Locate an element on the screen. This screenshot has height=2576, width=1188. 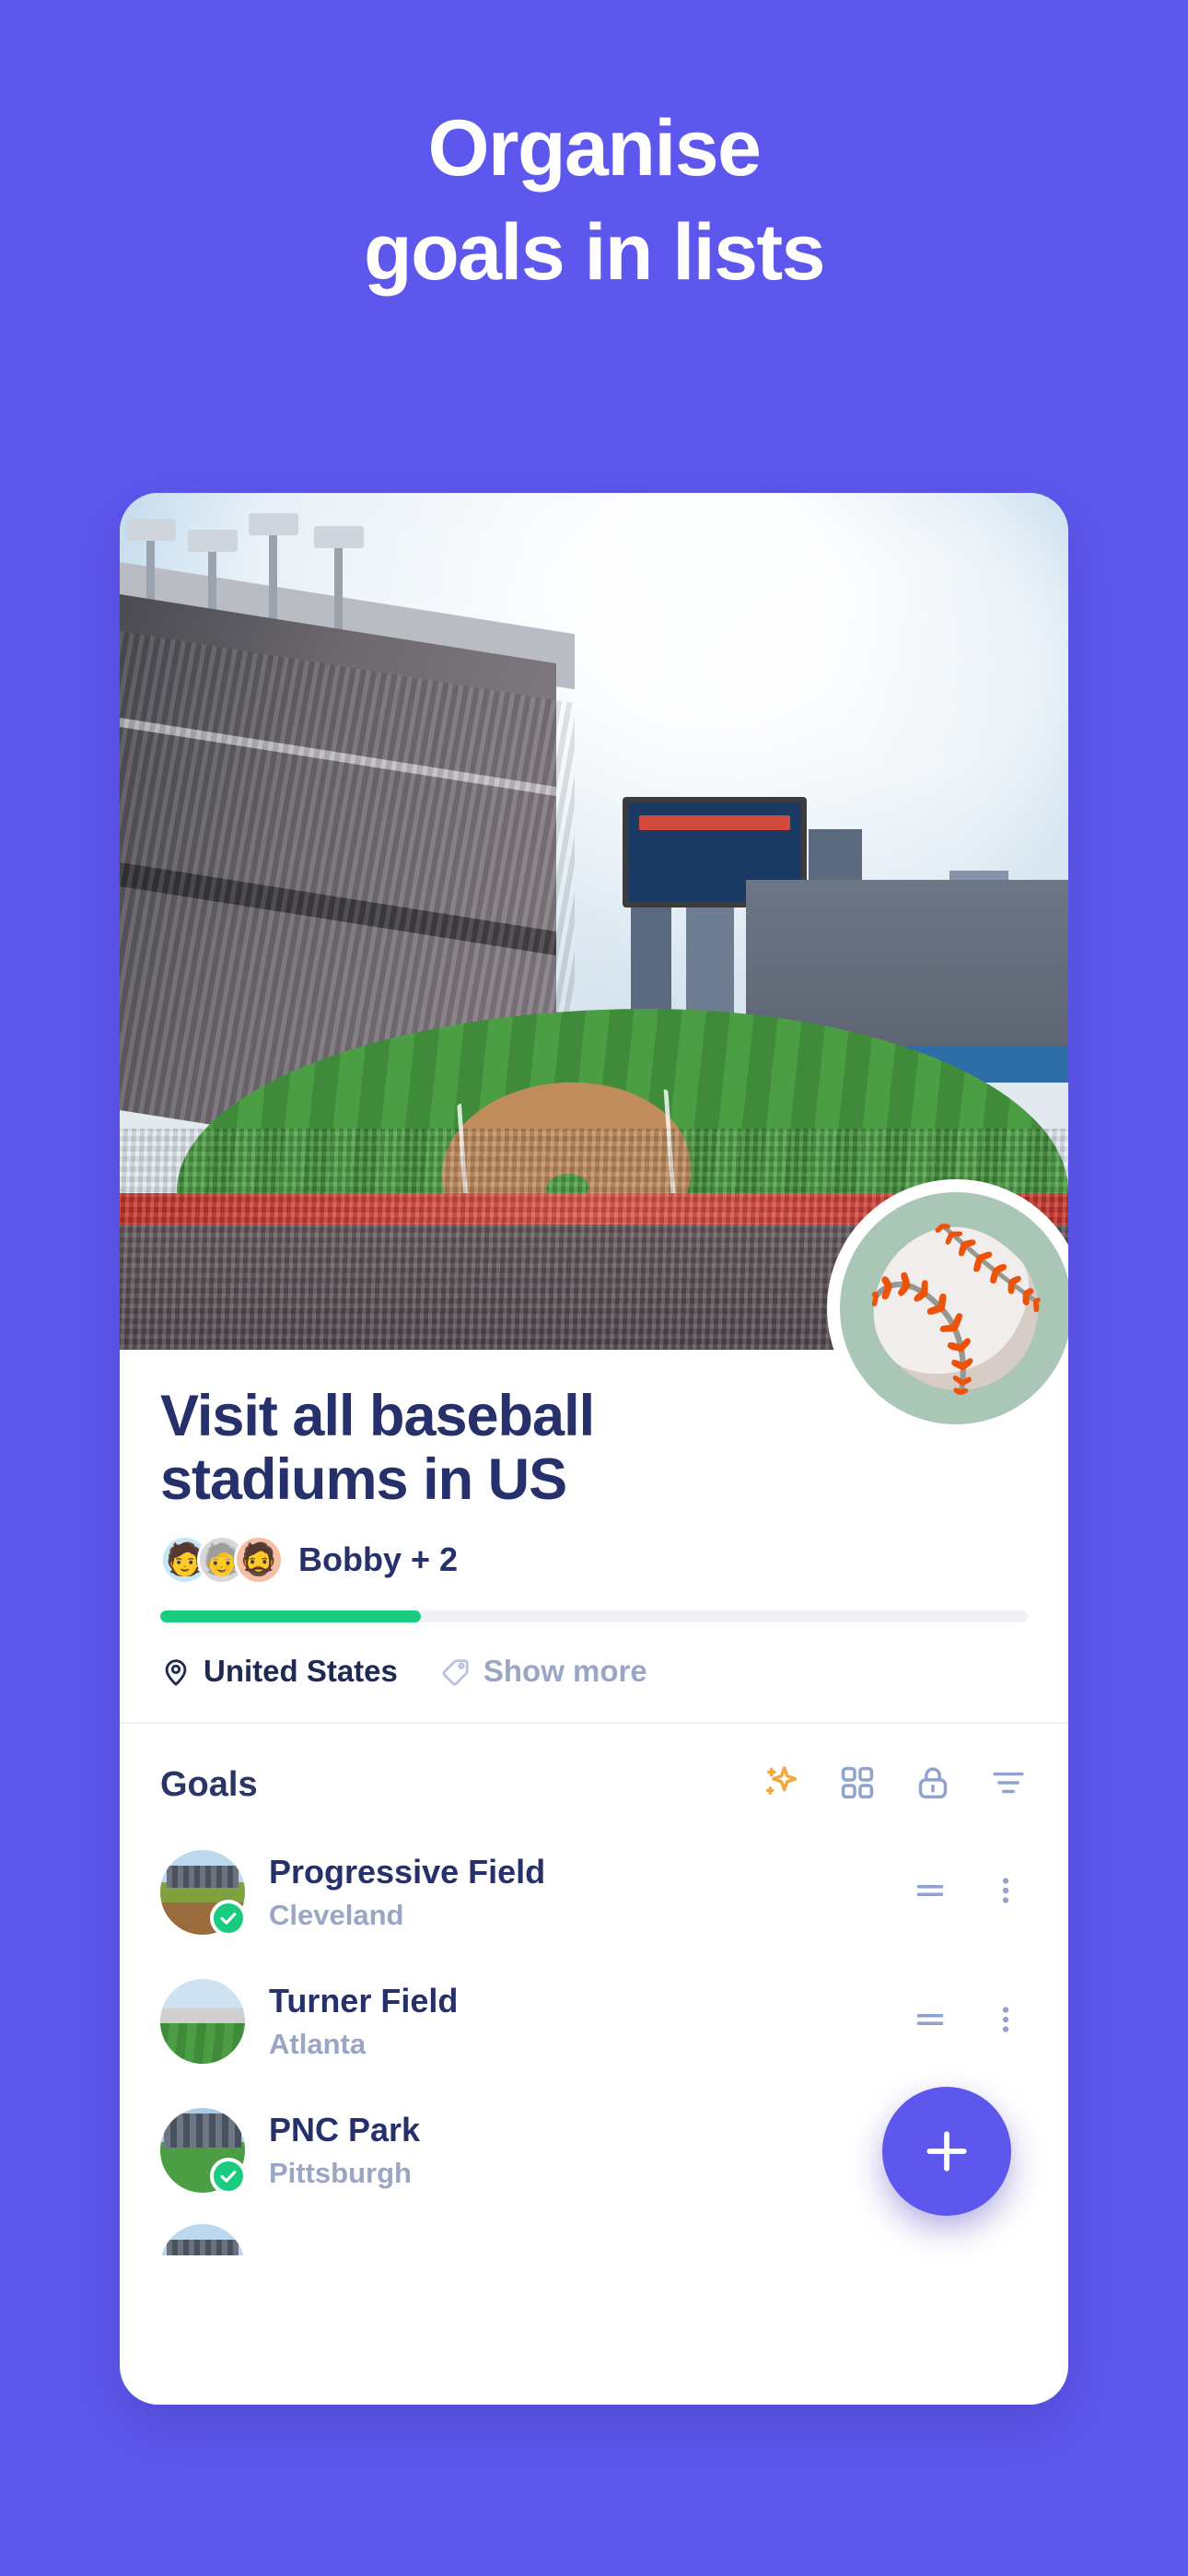
card-meta-row: United States Show more is located at coordinates (594, 1688).